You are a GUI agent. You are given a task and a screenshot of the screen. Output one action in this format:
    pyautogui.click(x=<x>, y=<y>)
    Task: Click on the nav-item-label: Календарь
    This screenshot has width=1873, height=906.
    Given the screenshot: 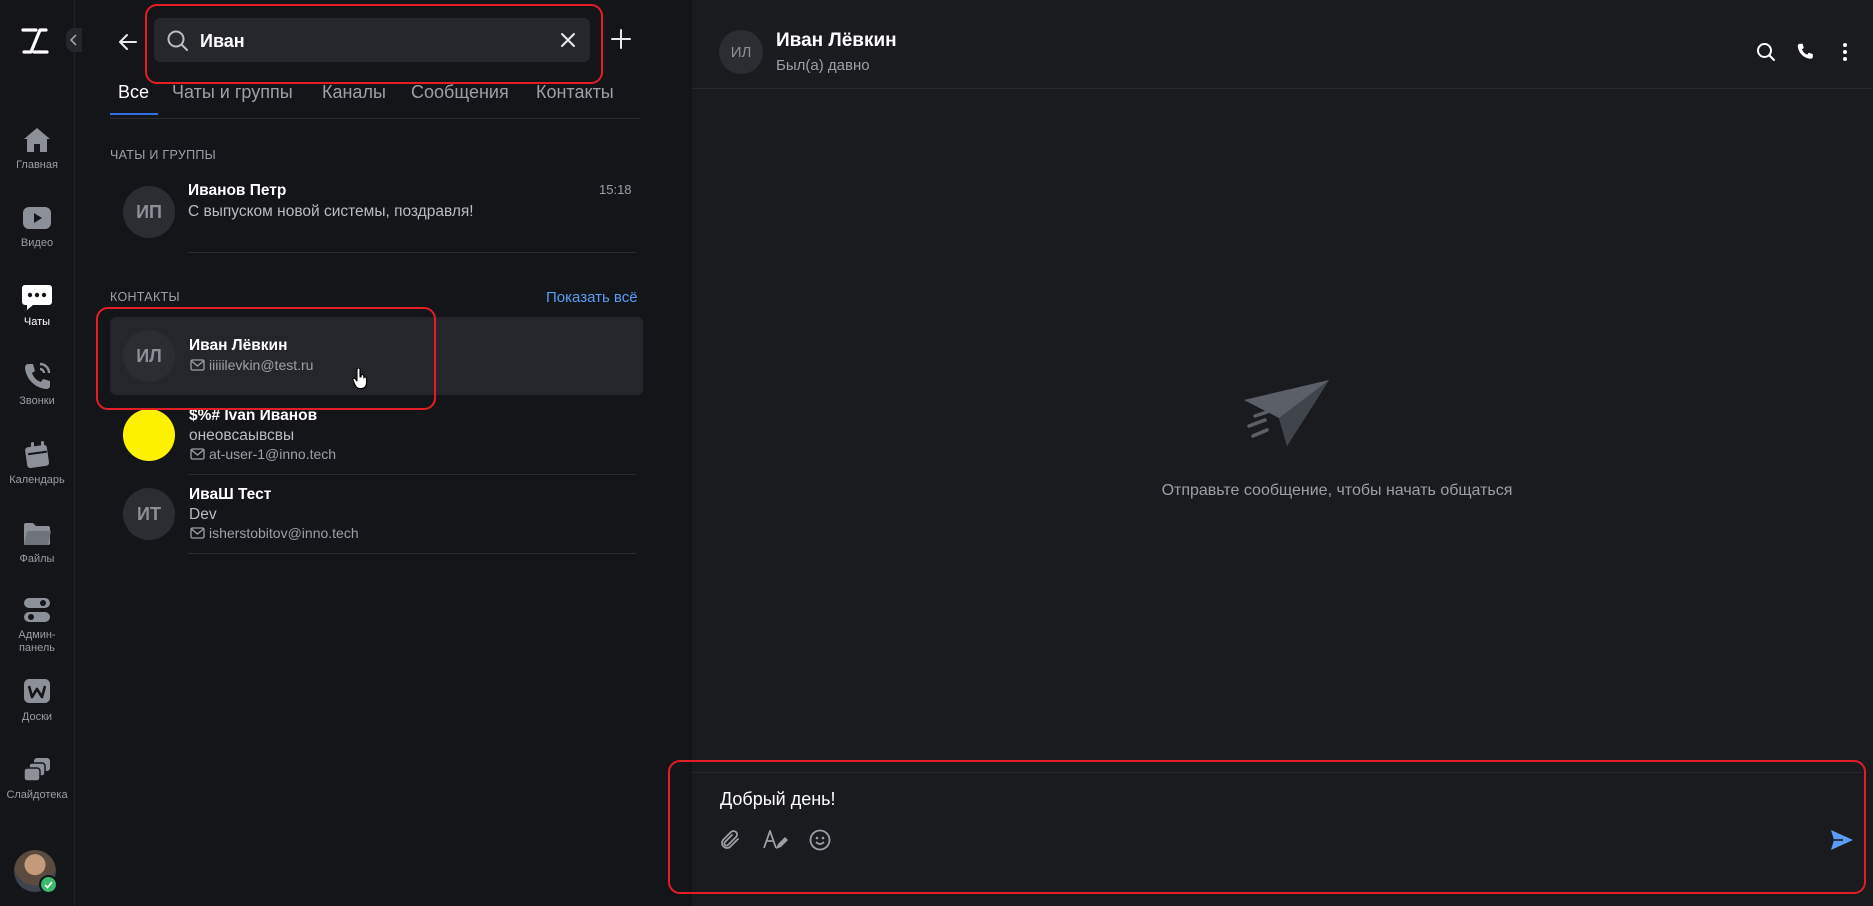 What is the action you would take?
    pyautogui.click(x=37, y=480)
    